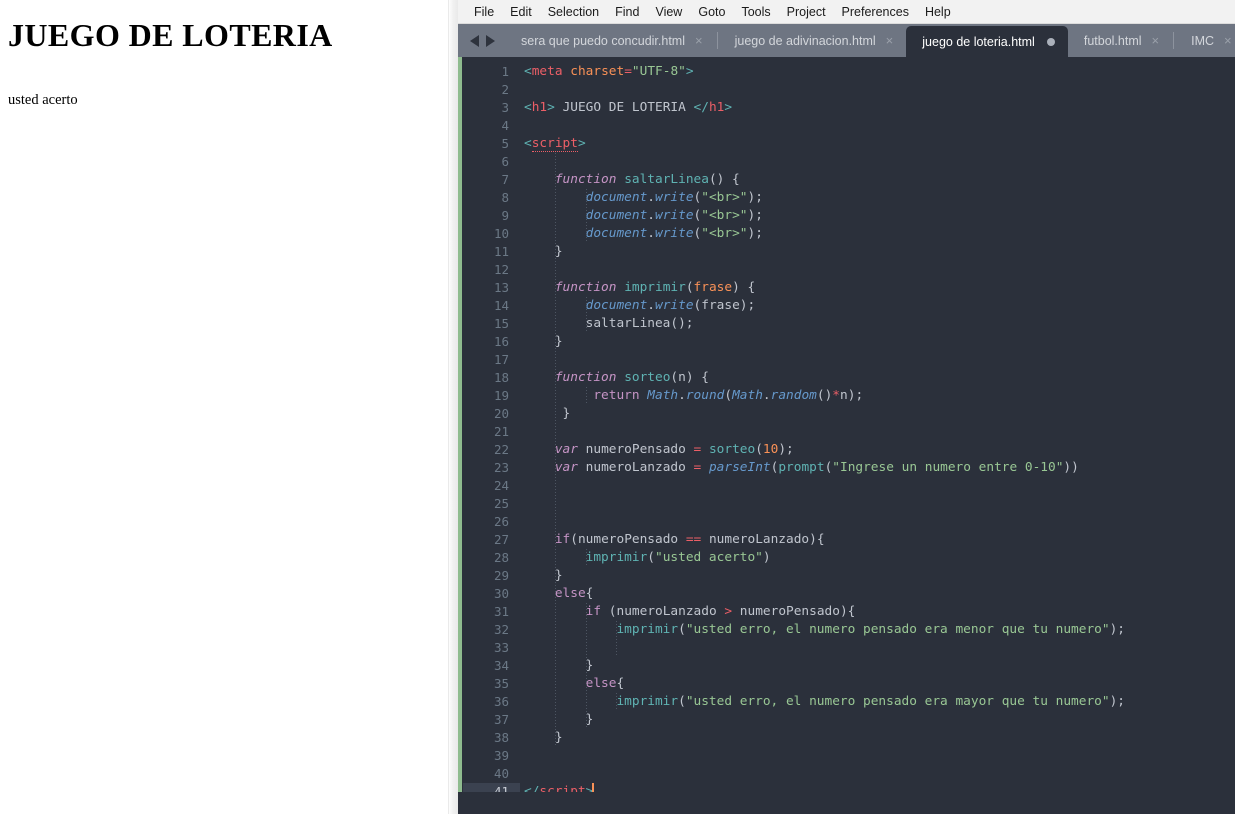 Image resolution: width=1235 pixels, height=814 pixels. Describe the element at coordinates (879, 787) in the screenshot. I see `code-line: </script>` at that location.